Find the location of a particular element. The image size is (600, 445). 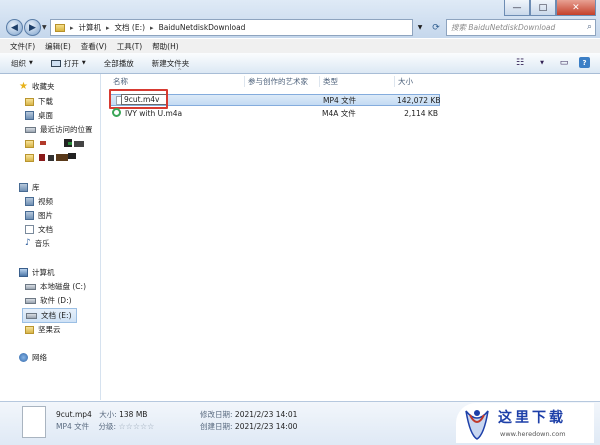

video-library-icon is located at coordinates (29, 201).